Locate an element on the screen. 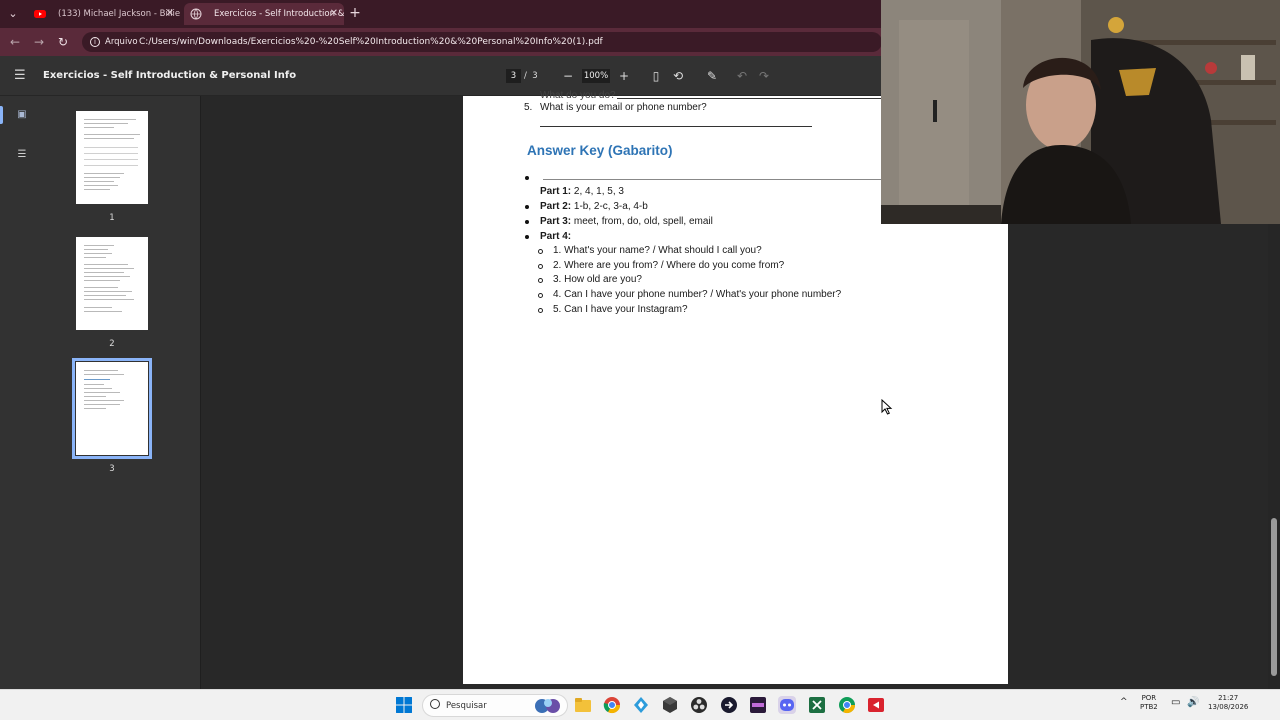  search-icon is located at coordinates (435, 704).